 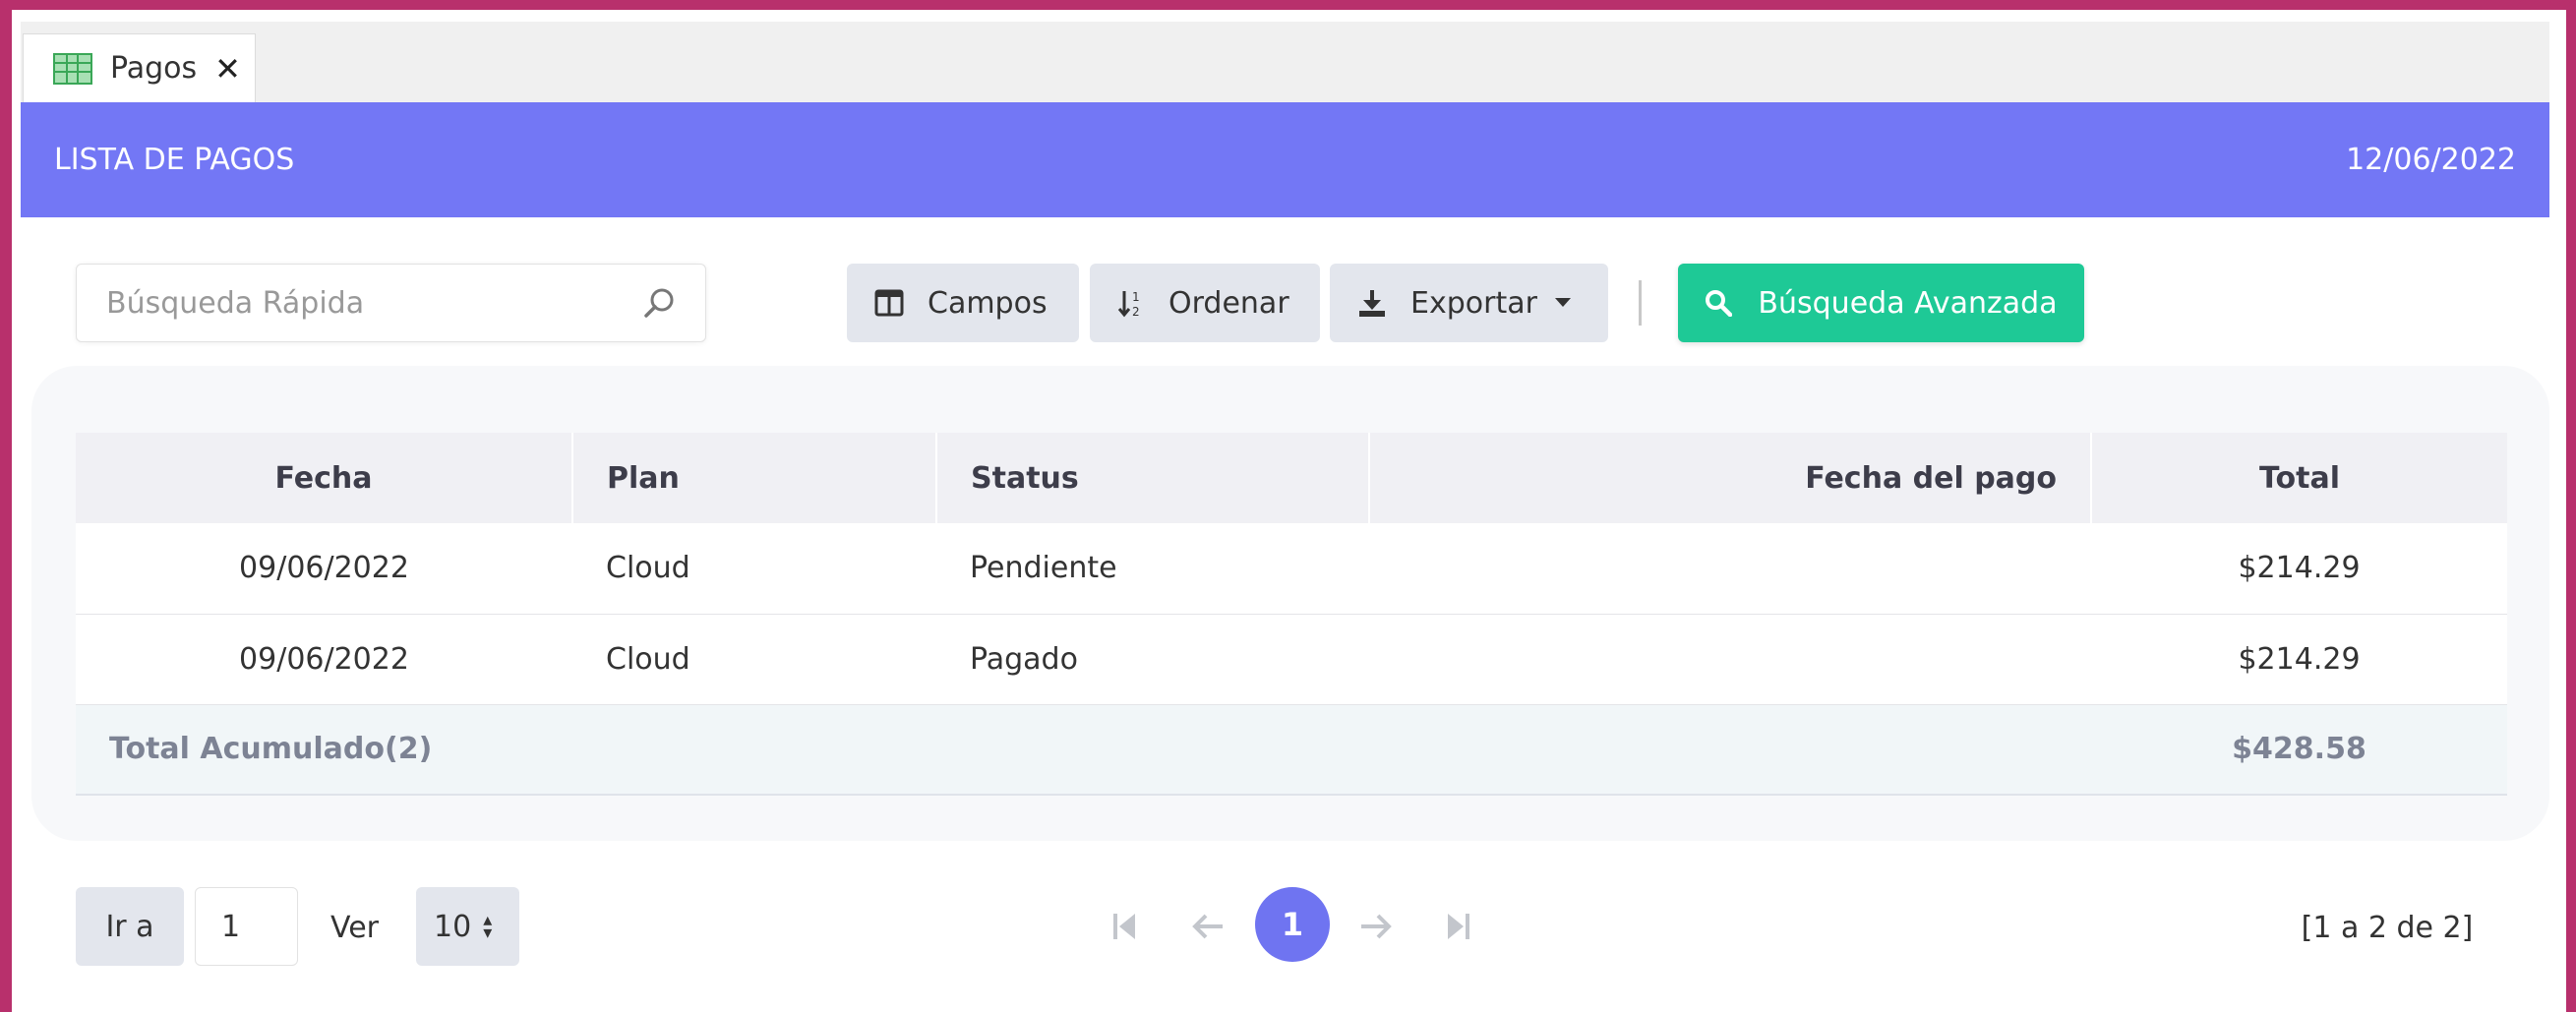 I want to click on stepper-arrows-icon: ▴ ▾, so click(x=488, y=926).